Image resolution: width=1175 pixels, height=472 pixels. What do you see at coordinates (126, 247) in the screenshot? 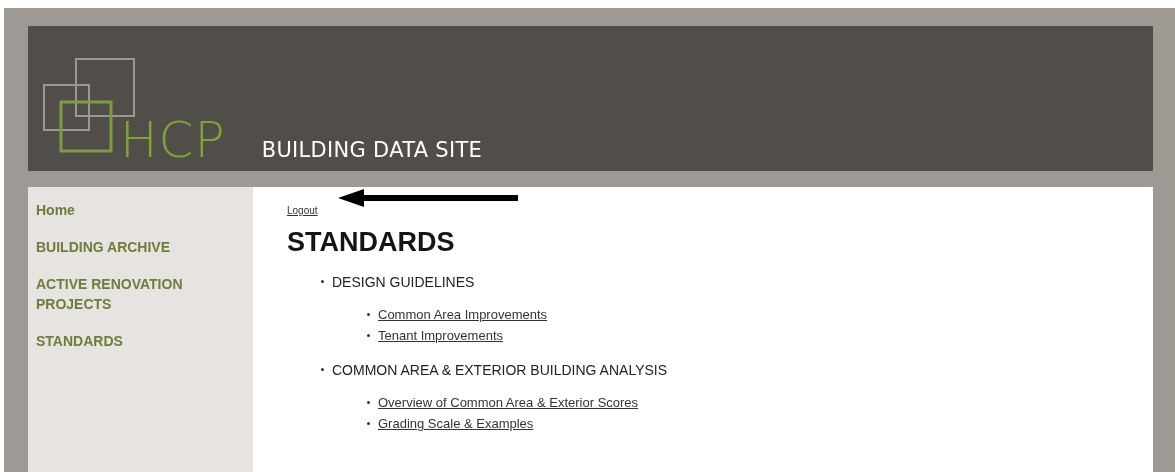
I see `nav-link: BUILDING ARCHIVE` at bounding box center [126, 247].